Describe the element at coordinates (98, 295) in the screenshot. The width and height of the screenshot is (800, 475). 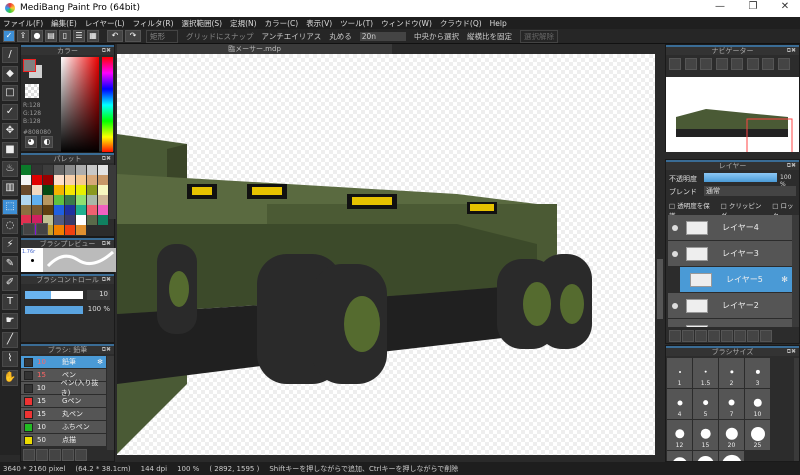
I see `brush-size-value: 10` at that location.